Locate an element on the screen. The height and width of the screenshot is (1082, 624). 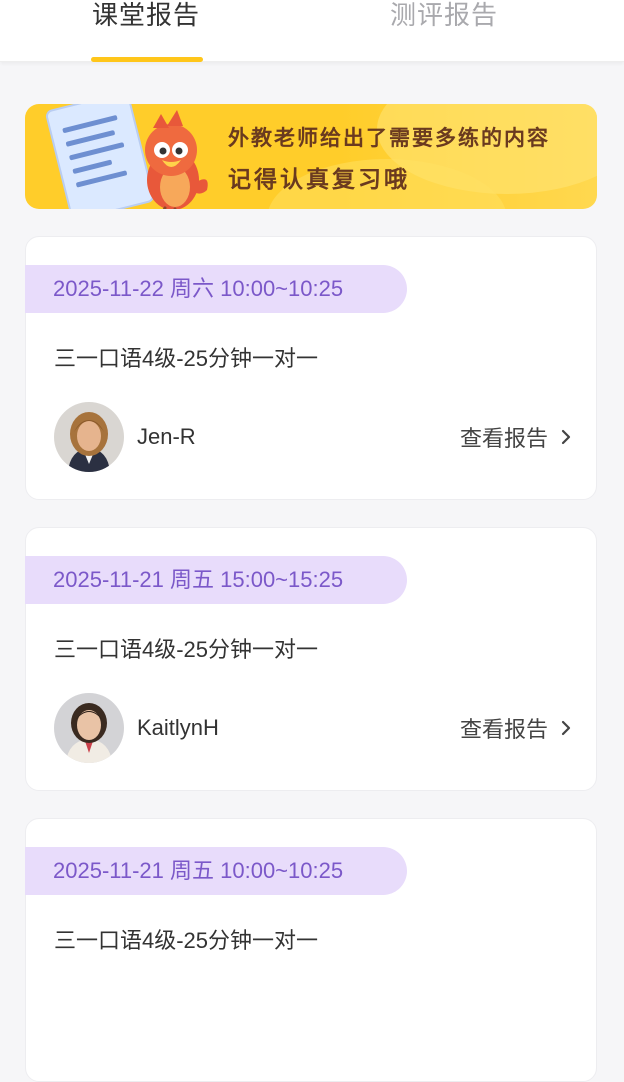
parrot-mascot-icon is located at coordinates (126, 156).